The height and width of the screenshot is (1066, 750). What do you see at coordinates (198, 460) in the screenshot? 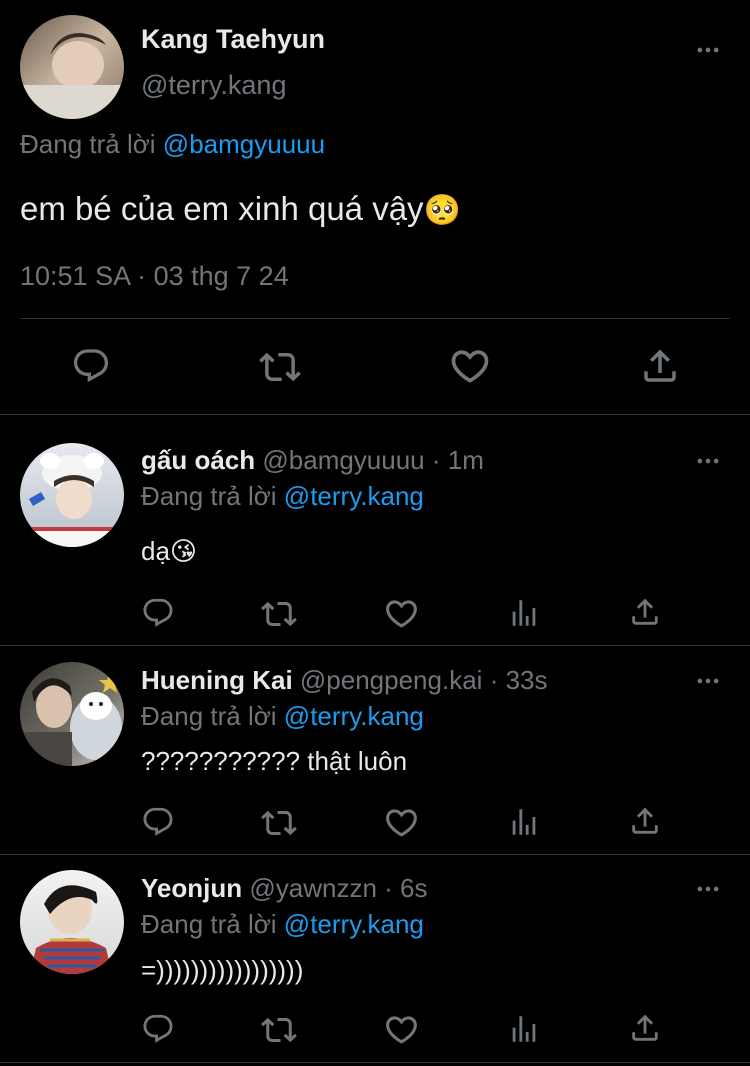
I see `display-name: gấu oách` at bounding box center [198, 460].